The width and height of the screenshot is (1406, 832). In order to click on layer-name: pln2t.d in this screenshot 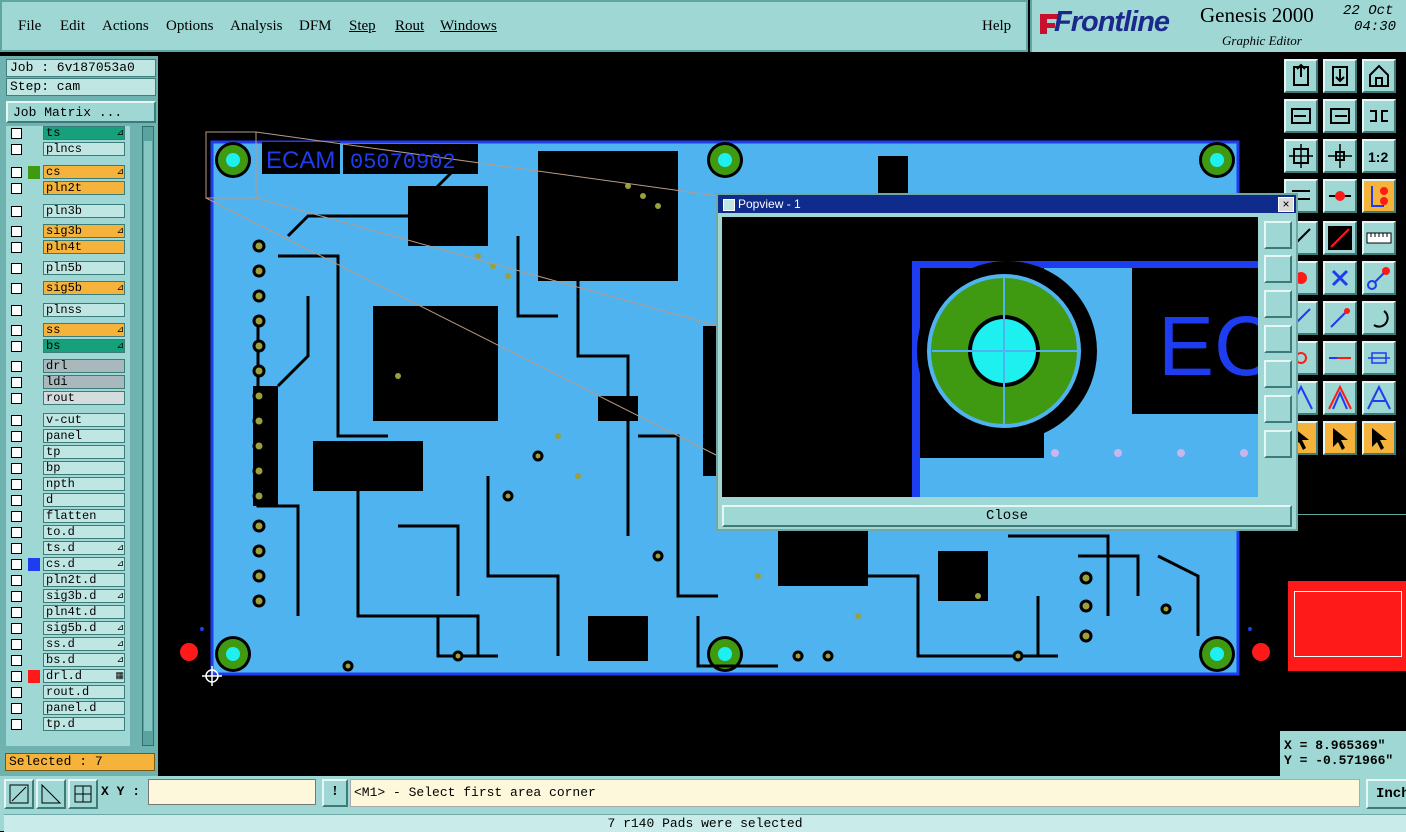, I will do `click(84, 580)`.